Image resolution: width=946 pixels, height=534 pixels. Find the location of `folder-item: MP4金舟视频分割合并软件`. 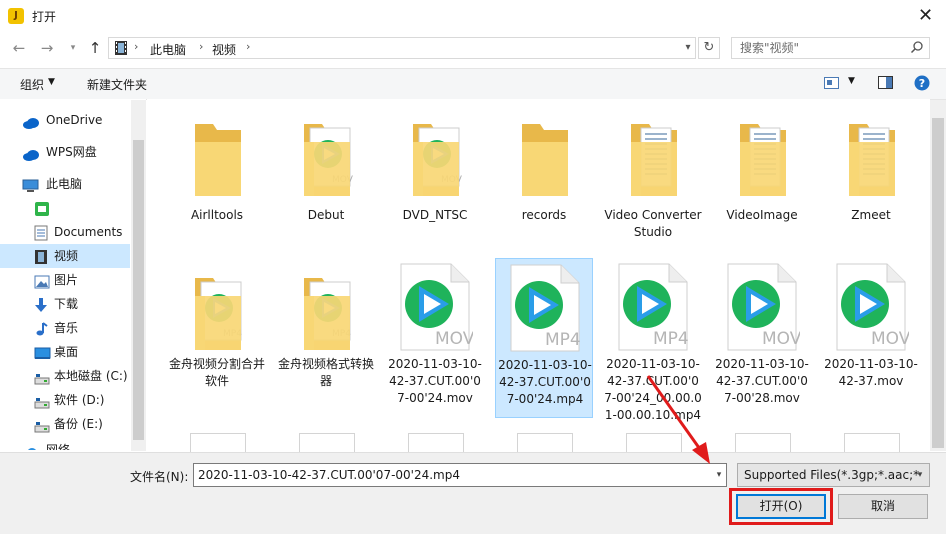

folder-item: MP4金舟视频分割合并软件 is located at coordinates (217, 338).